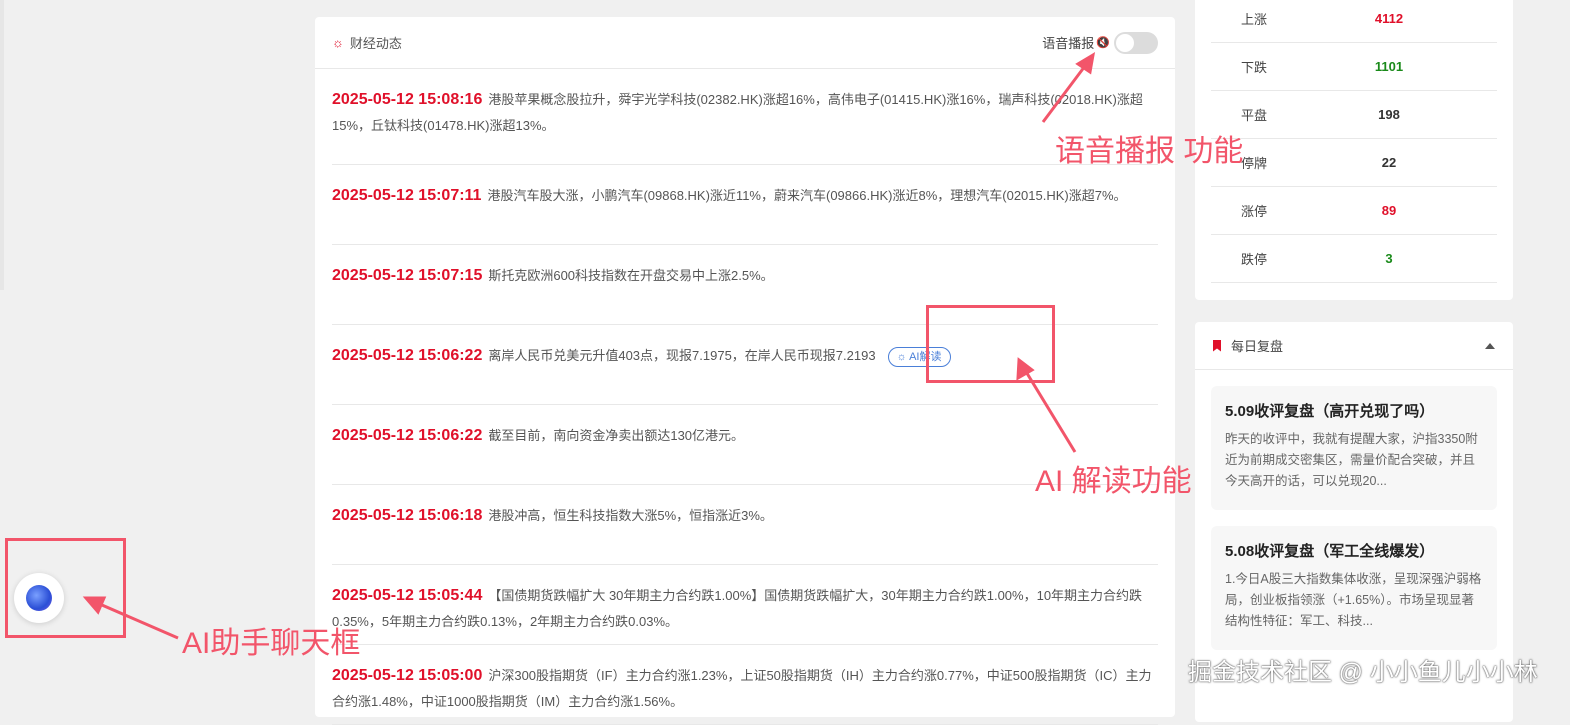 The width and height of the screenshot is (1570, 725). What do you see at coordinates (1363, 672) in the screenshot?
I see `watermark: 掘金技术社区 @ 小小鱼儿小小林` at bounding box center [1363, 672].